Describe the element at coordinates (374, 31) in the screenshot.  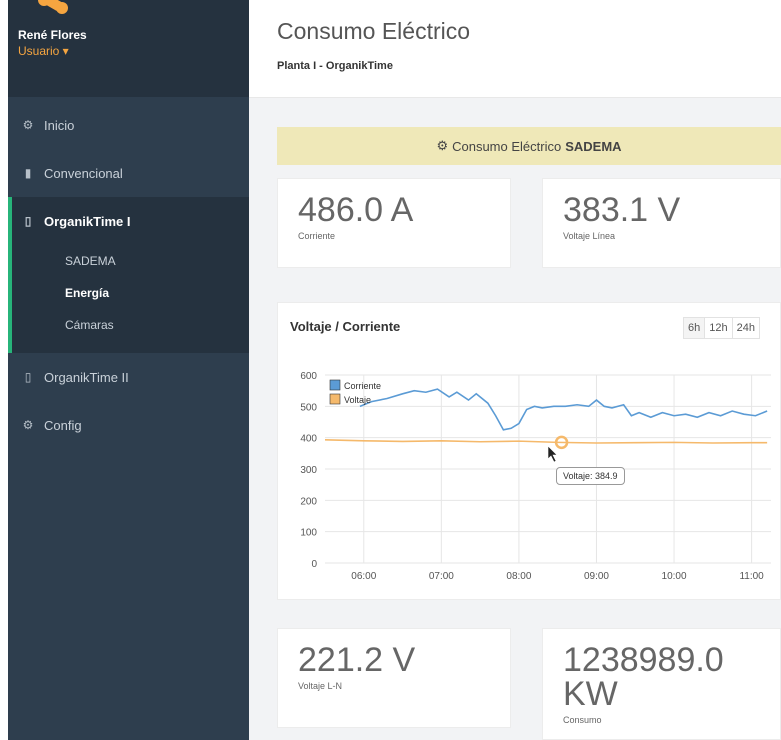
I see `page-title: Consumo Eléctrico` at that location.